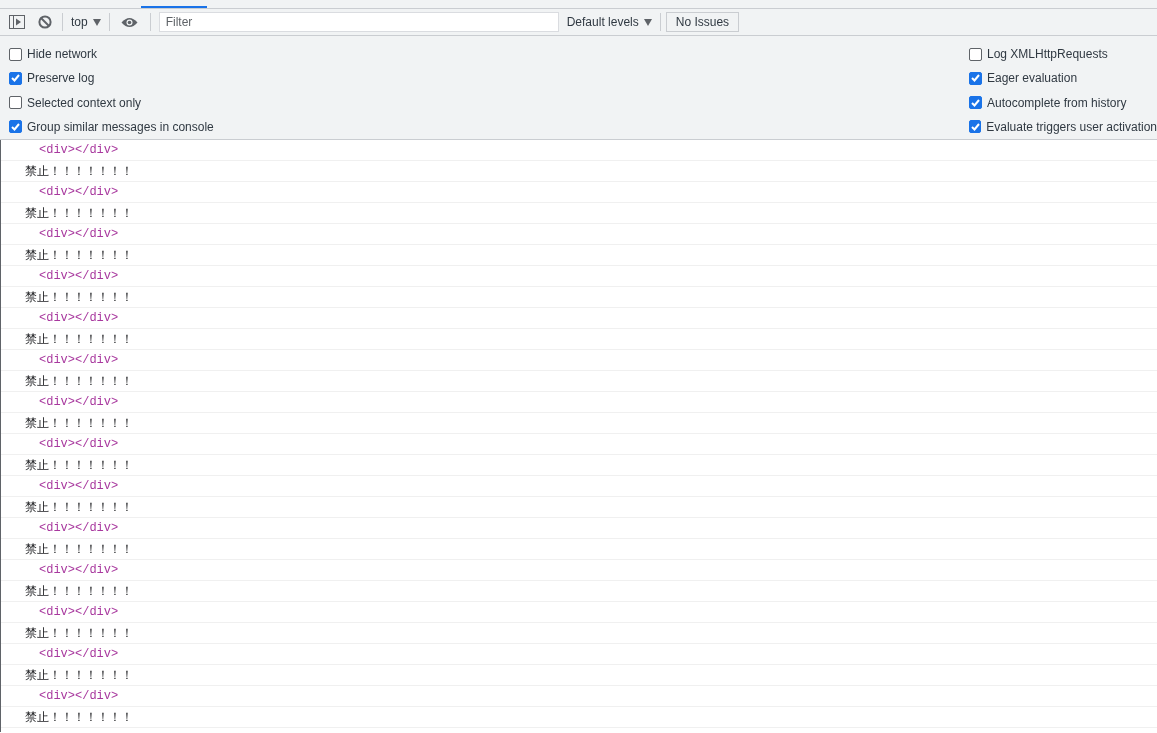 The width and height of the screenshot is (1157, 733). Describe the element at coordinates (1032, 78) in the screenshot. I see `checkbox-label: Eager evaluation` at that location.